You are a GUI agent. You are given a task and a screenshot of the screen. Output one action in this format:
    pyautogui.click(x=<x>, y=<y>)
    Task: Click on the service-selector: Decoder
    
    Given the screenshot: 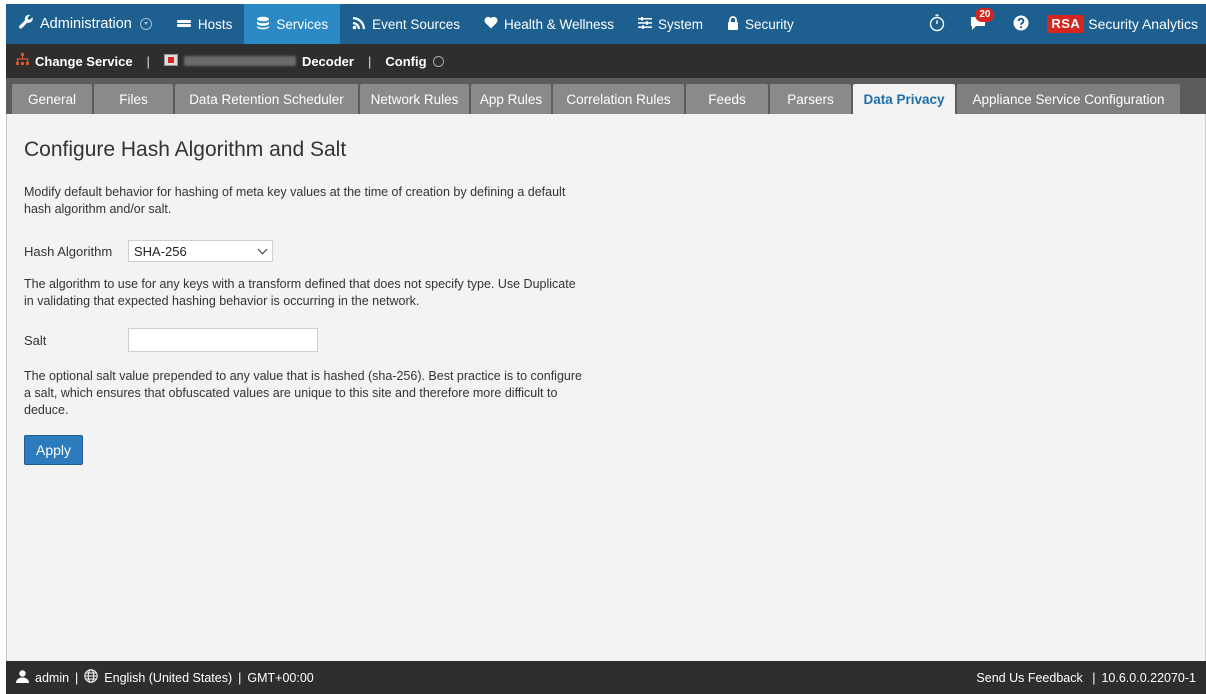 What is the action you would take?
    pyautogui.click(x=259, y=61)
    